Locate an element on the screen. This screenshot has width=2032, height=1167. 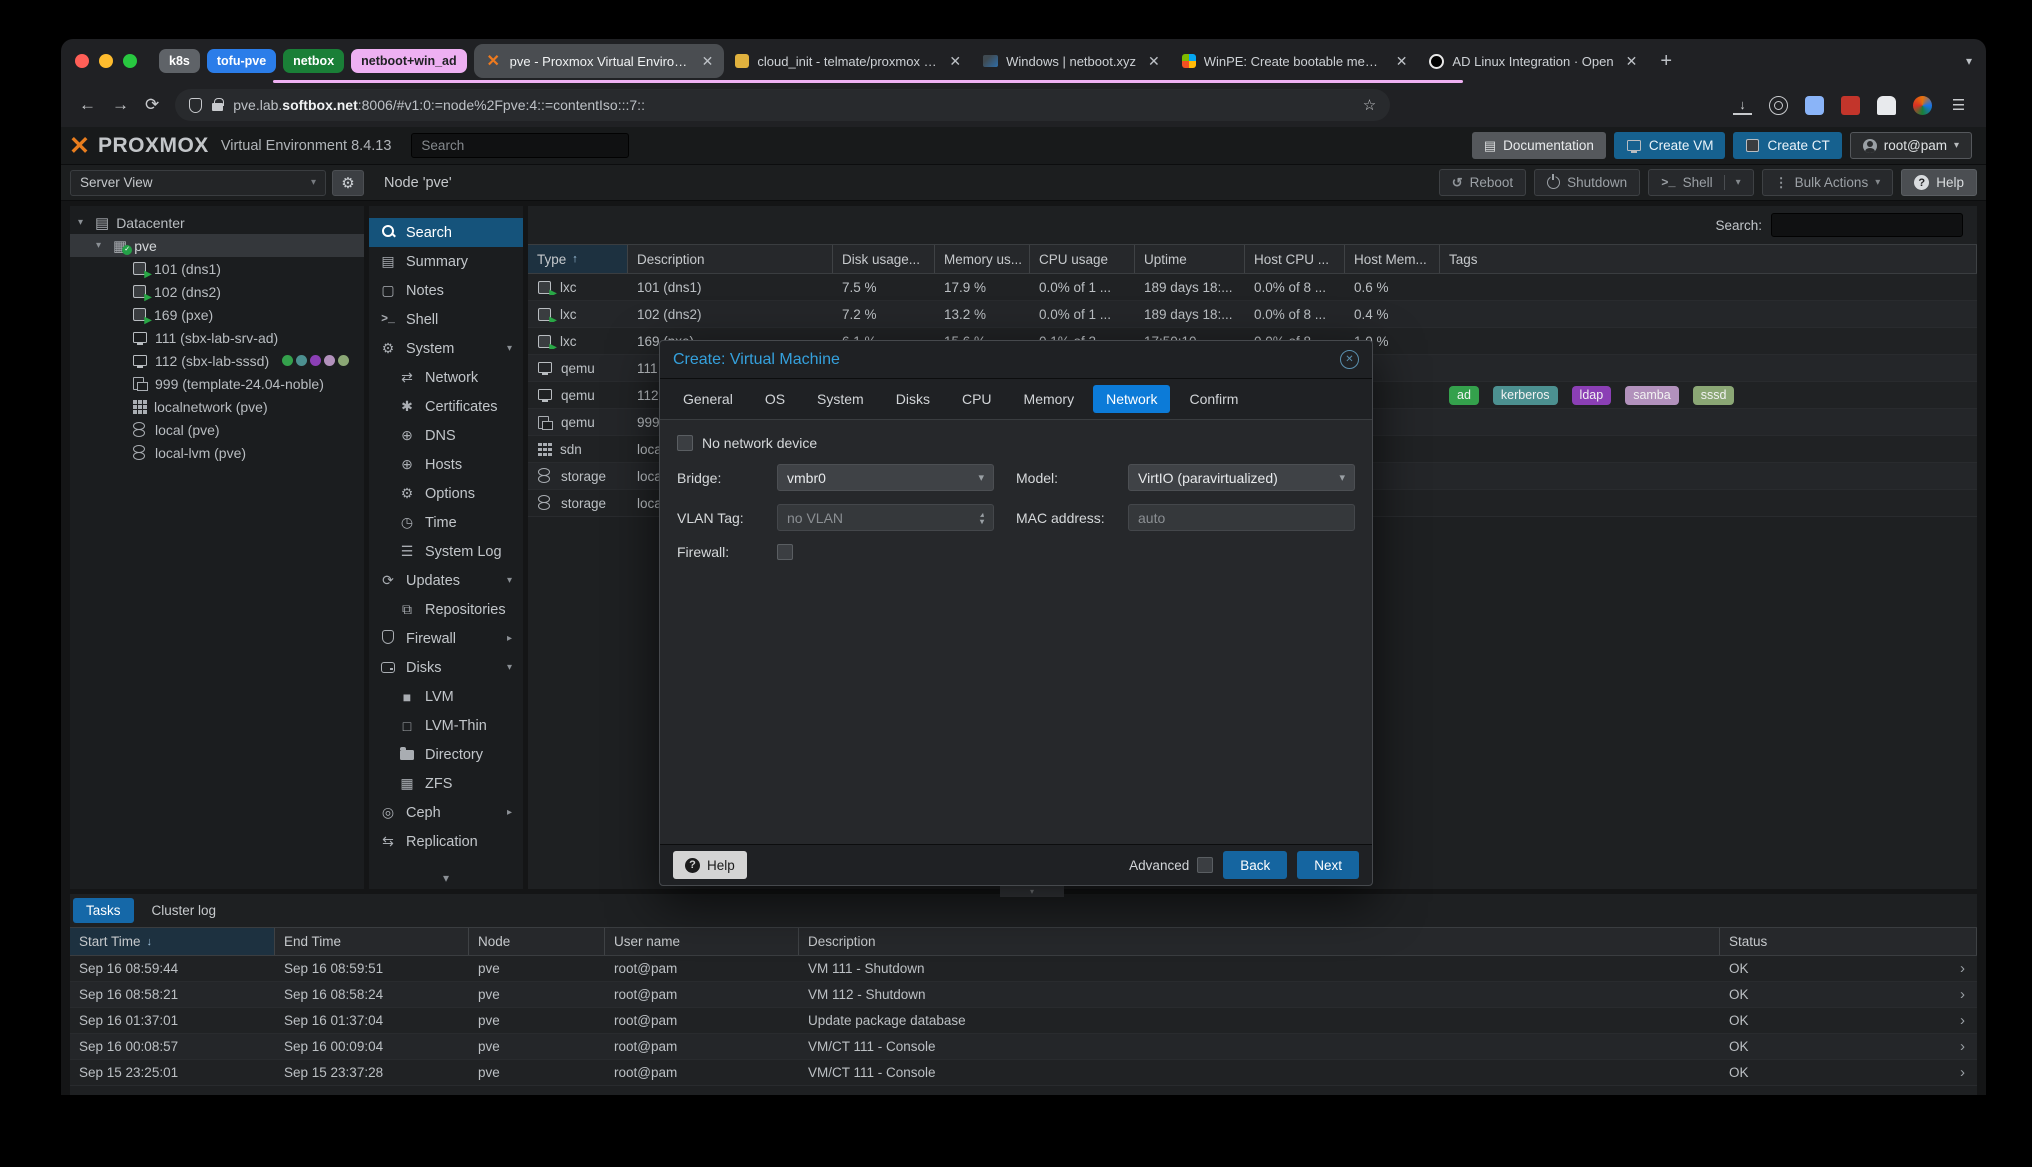
tab-netboot-windows: Windows | netboot.xyz is located at coordinates (1071, 61).